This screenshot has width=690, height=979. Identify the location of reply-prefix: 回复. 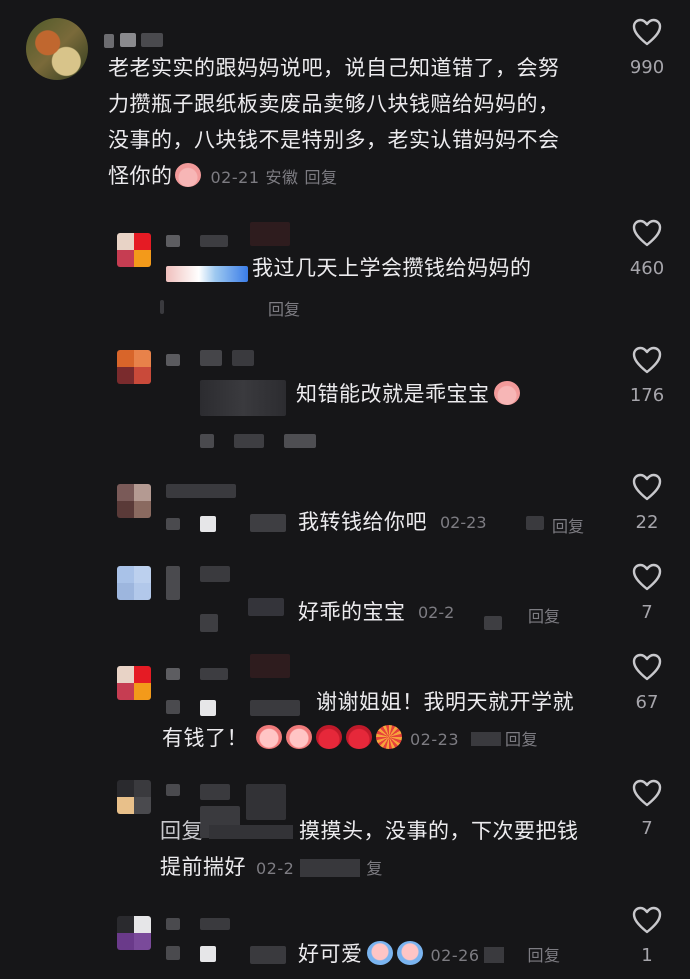
(181, 831).